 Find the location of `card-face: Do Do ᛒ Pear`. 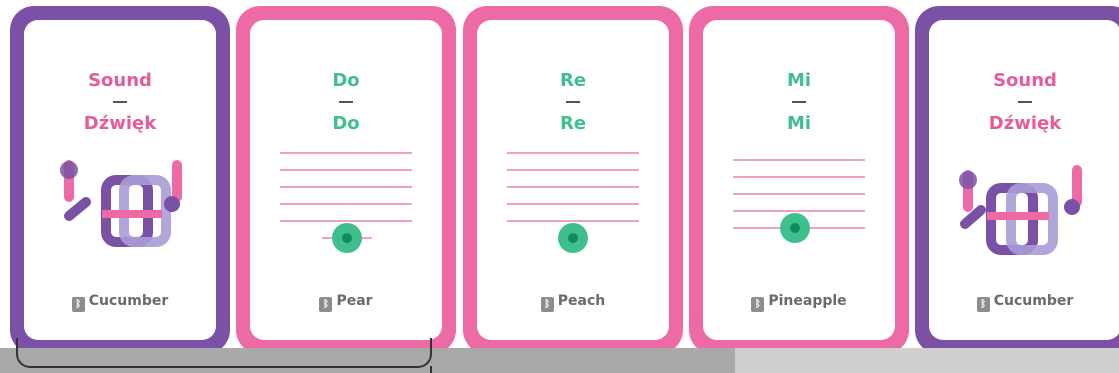

card-face: Do Do ᛒ Pear is located at coordinates (346, 180).